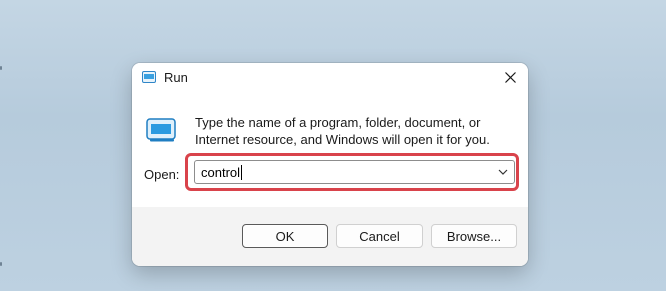  I want to click on chevron-down-icon, so click(503, 172).